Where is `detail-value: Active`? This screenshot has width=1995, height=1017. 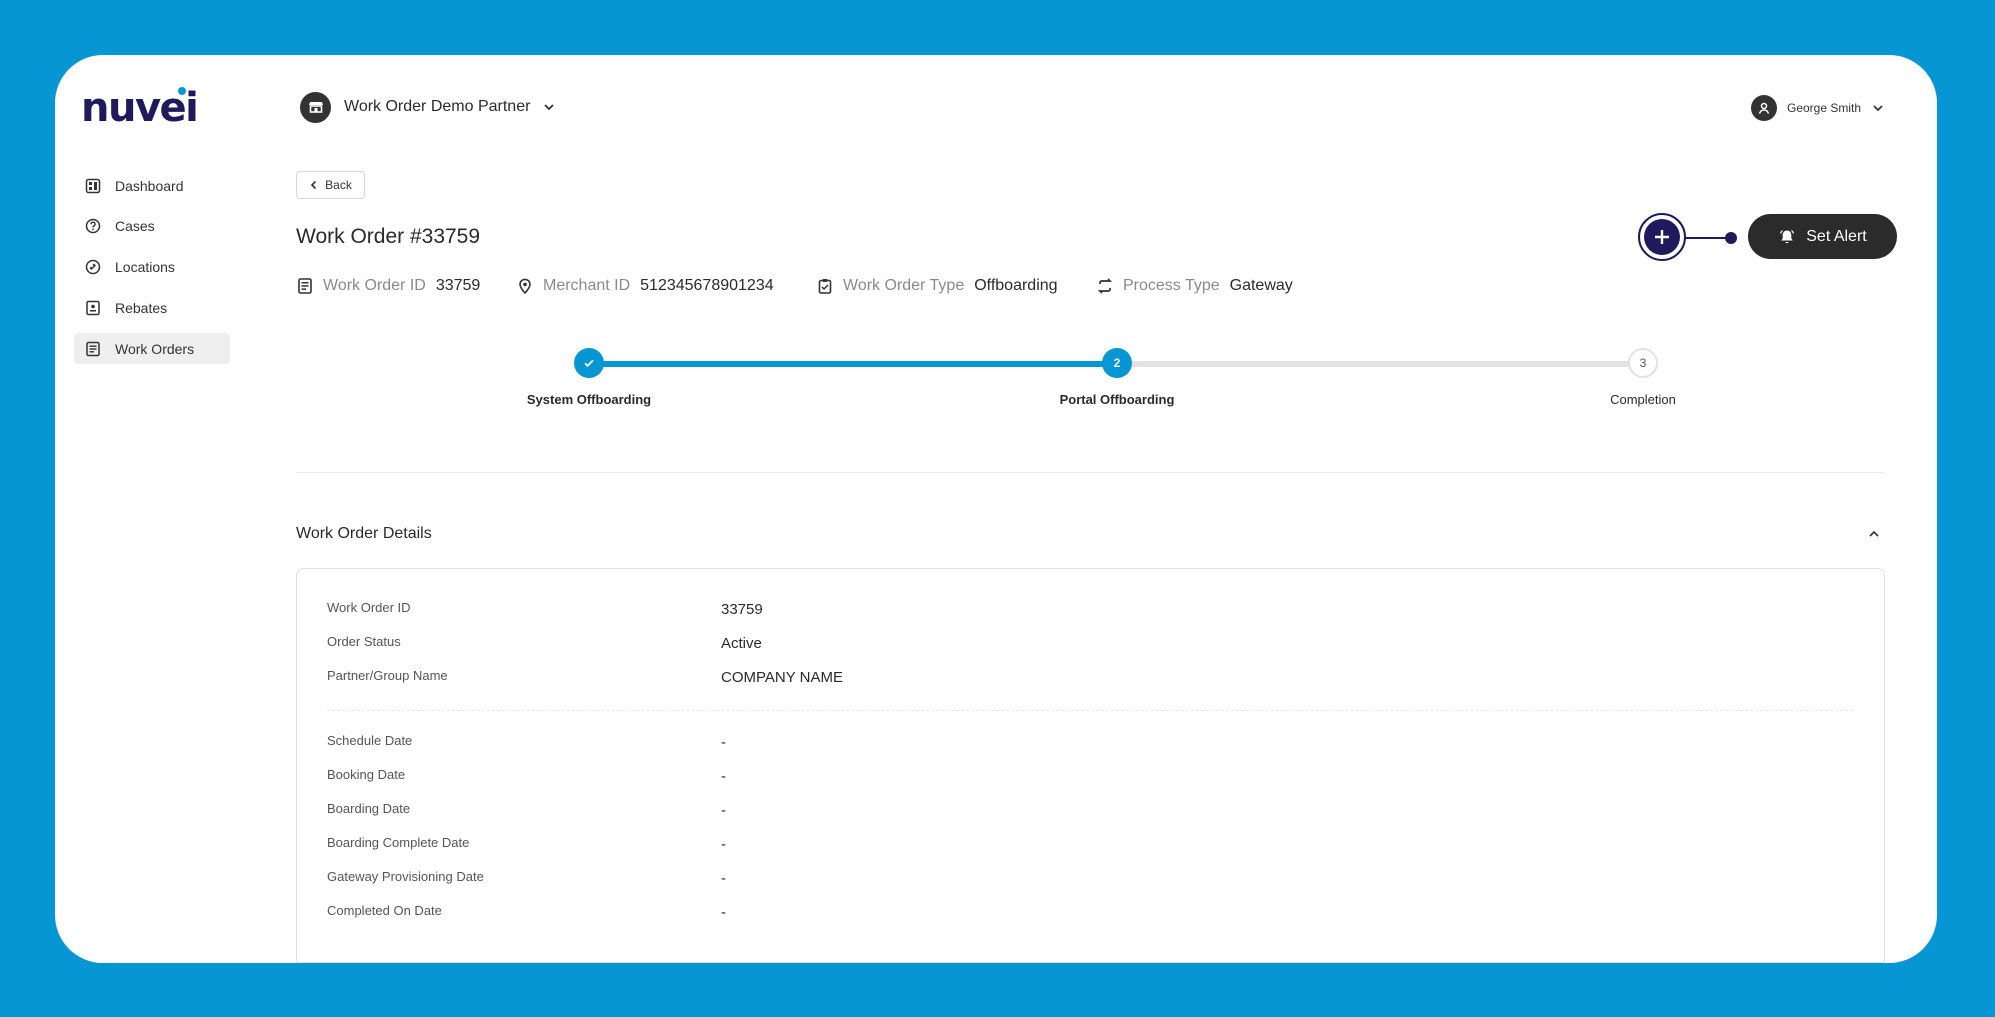 detail-value: Active is located at coordinates (741, 643).